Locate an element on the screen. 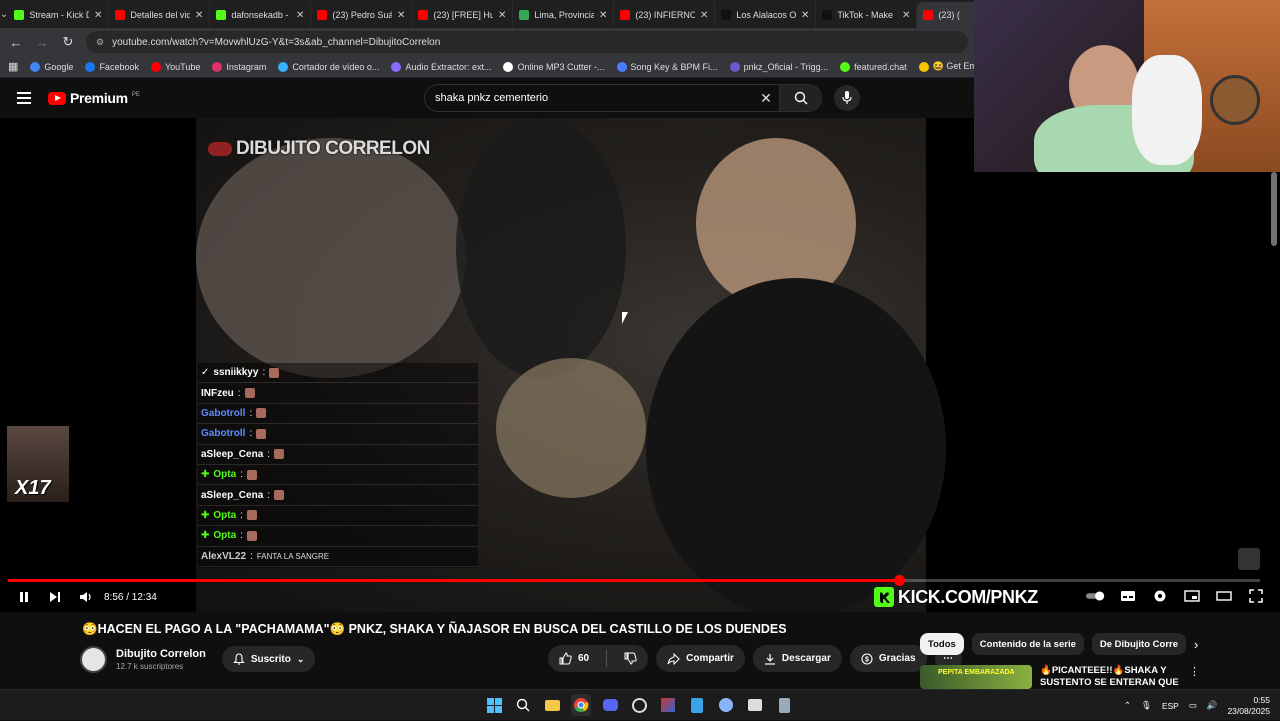 The height and width of the screenshot is (721, 1280). like-button: 60 is located at coordinates (574, 658).